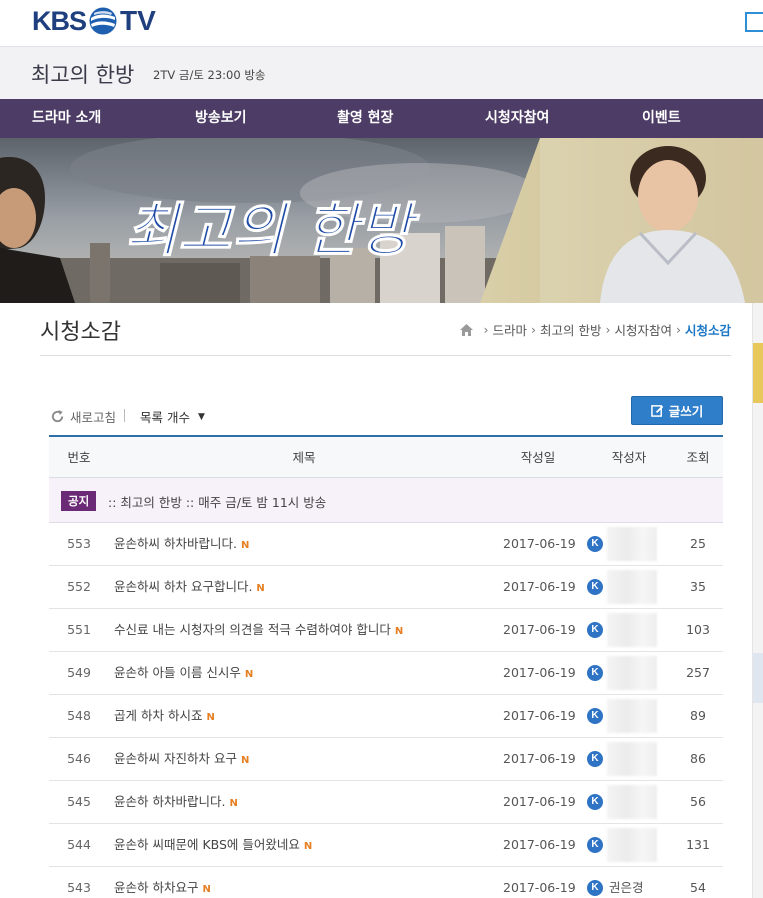 The image size is (763, 898). I want to click on breadcrumb: › 드라마 › 최고의 한방 › 시청자참여 › 시청소감, so click(595, 329).